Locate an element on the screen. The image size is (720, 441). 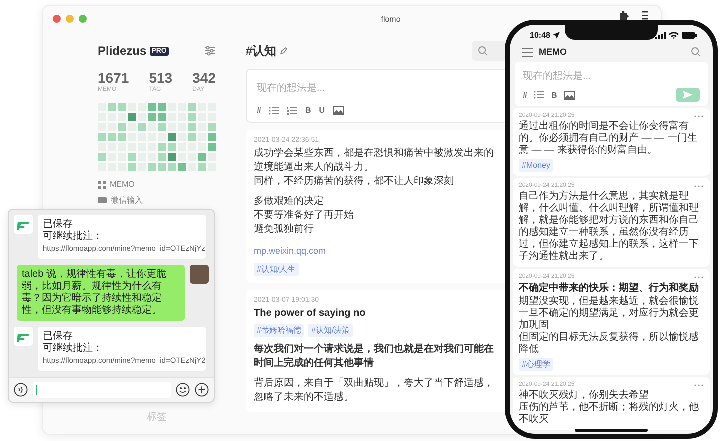
tag: #心理学 is located at coordinates (536, 364).